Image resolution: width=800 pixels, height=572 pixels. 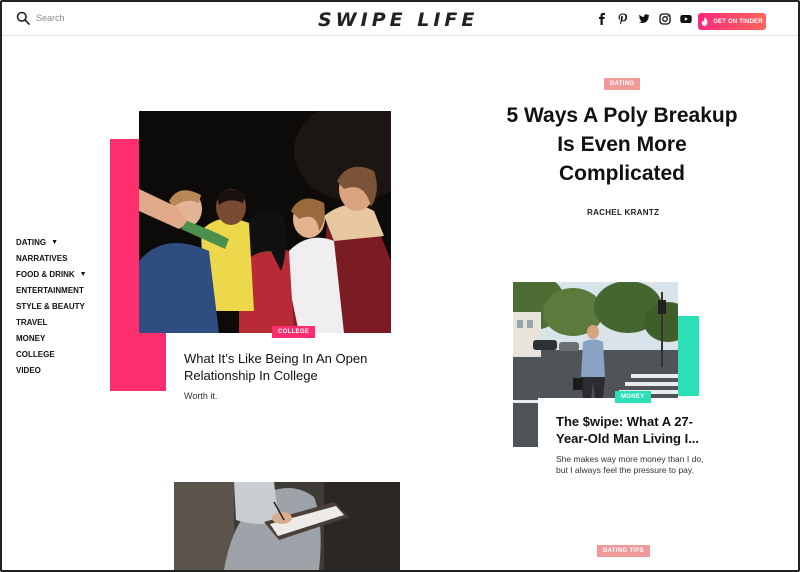 I want to click on nav-item-label: STYLE & BEAUTY, so click(x=50, y=306).